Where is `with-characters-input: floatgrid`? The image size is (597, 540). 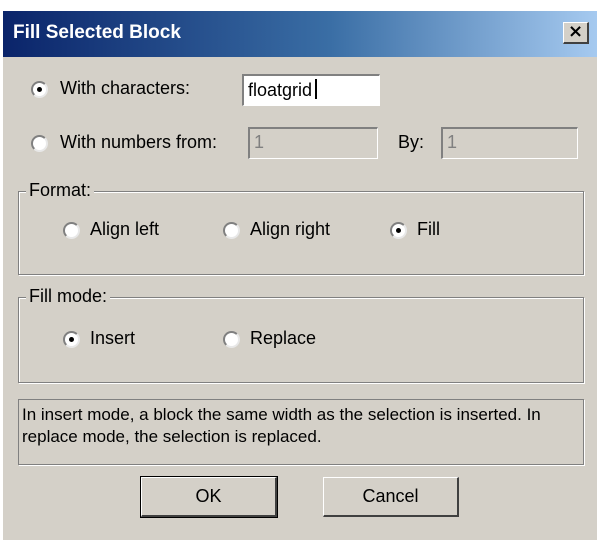 with-characters-input: floatgrid is located at coordinates (311, 90).